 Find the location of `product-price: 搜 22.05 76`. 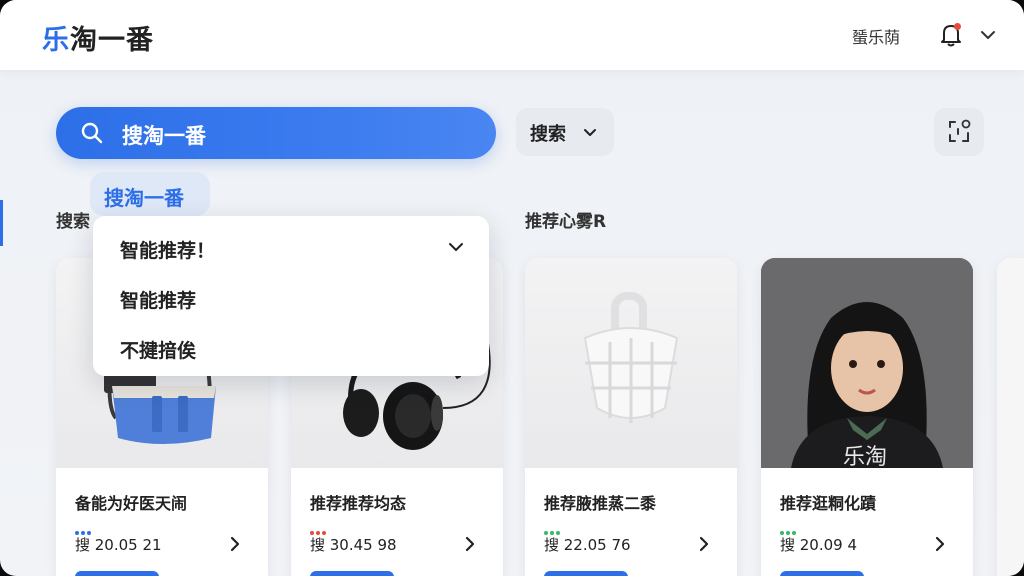

product-price: 搜 22.05 76 is located at coordinates (587, 545).